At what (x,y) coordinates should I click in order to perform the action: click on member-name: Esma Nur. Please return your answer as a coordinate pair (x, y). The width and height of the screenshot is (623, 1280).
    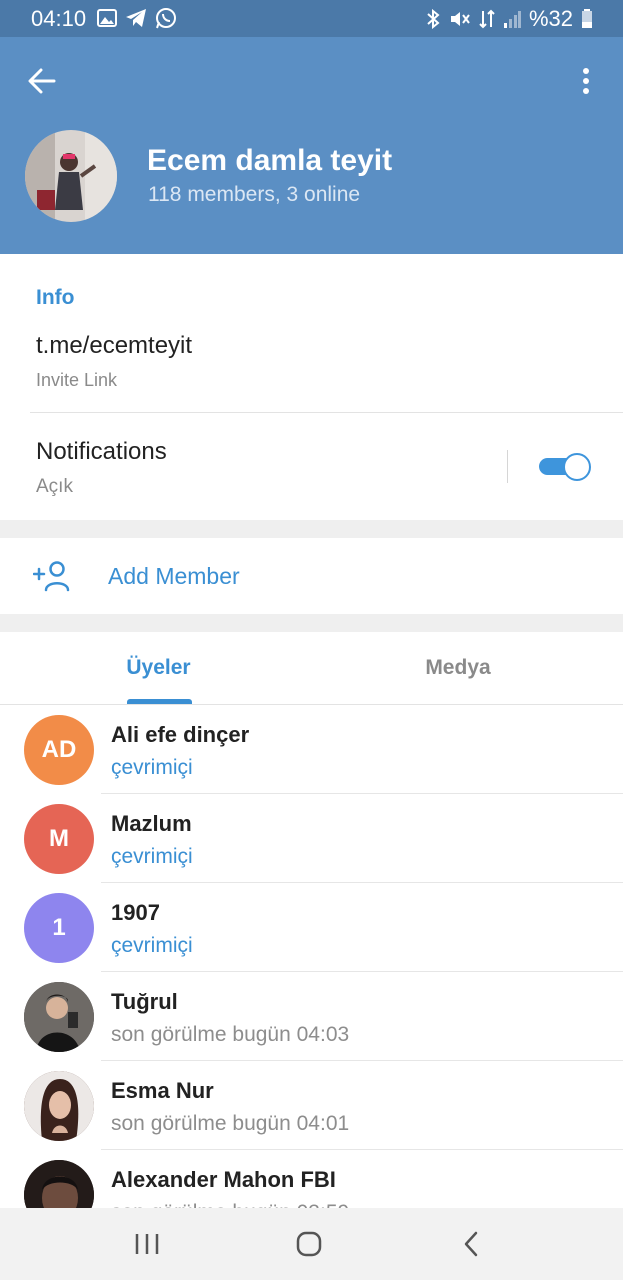
    Looking at the image, I should click on (162, 1090).